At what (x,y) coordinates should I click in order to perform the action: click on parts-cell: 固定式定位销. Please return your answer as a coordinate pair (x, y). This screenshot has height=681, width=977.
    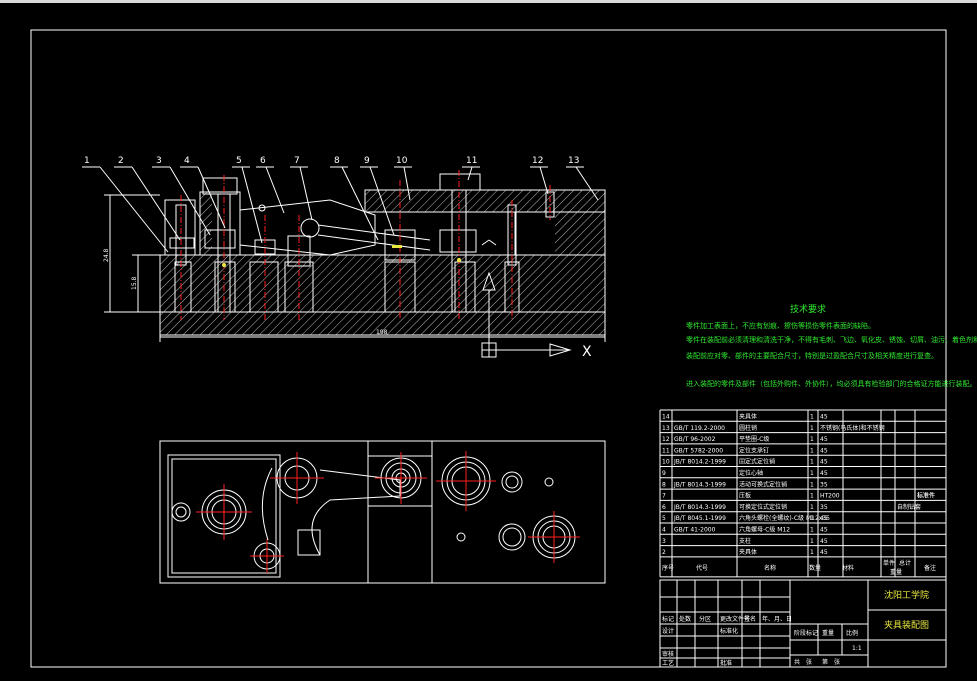
    Looking at the image, I should click on (757, 462).